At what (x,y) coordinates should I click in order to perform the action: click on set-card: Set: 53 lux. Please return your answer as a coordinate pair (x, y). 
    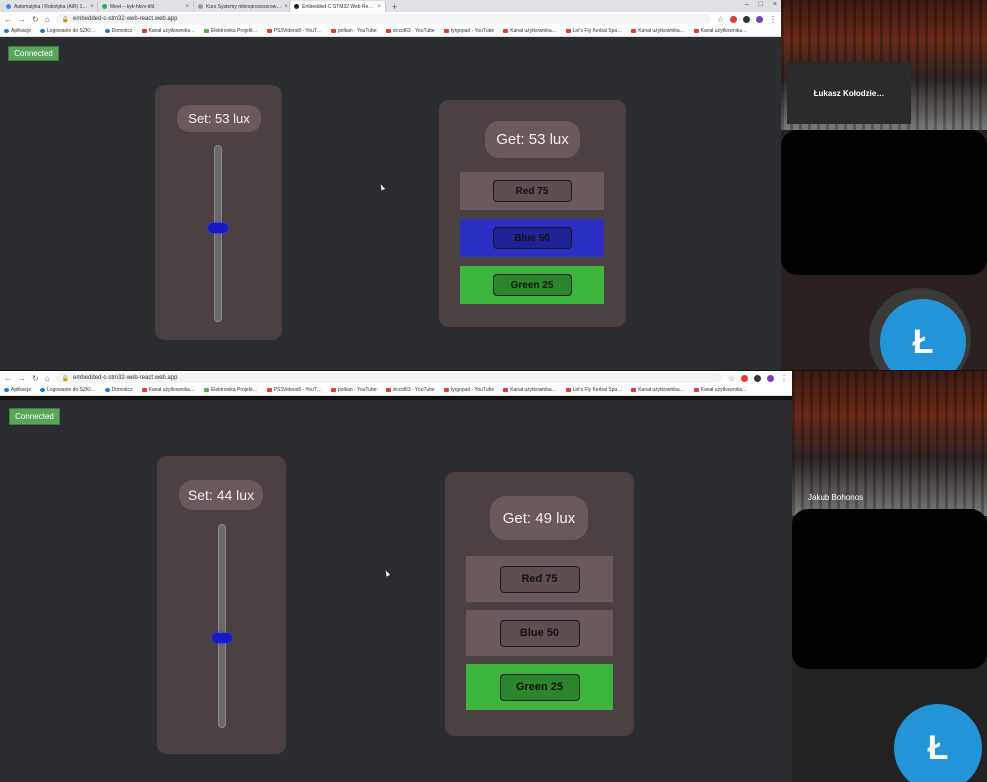
    Looking at the image, I should click on (218, 212).